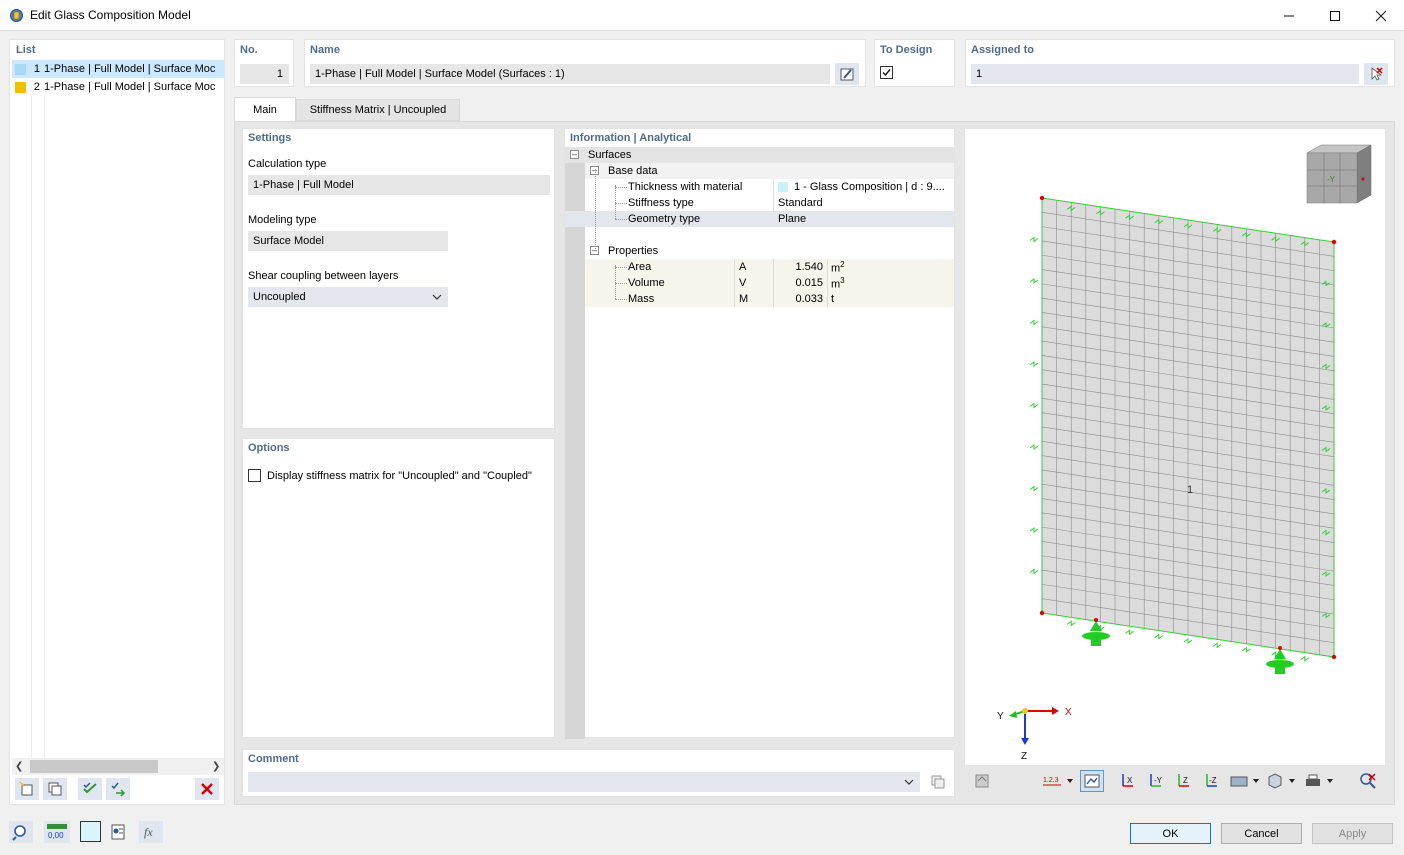 This screenshot has width=1404, height=855. What do you see at coordinates (273, 759) in the screenshot?
I see `comment-label: Comment` at bounding box center [273, 759].